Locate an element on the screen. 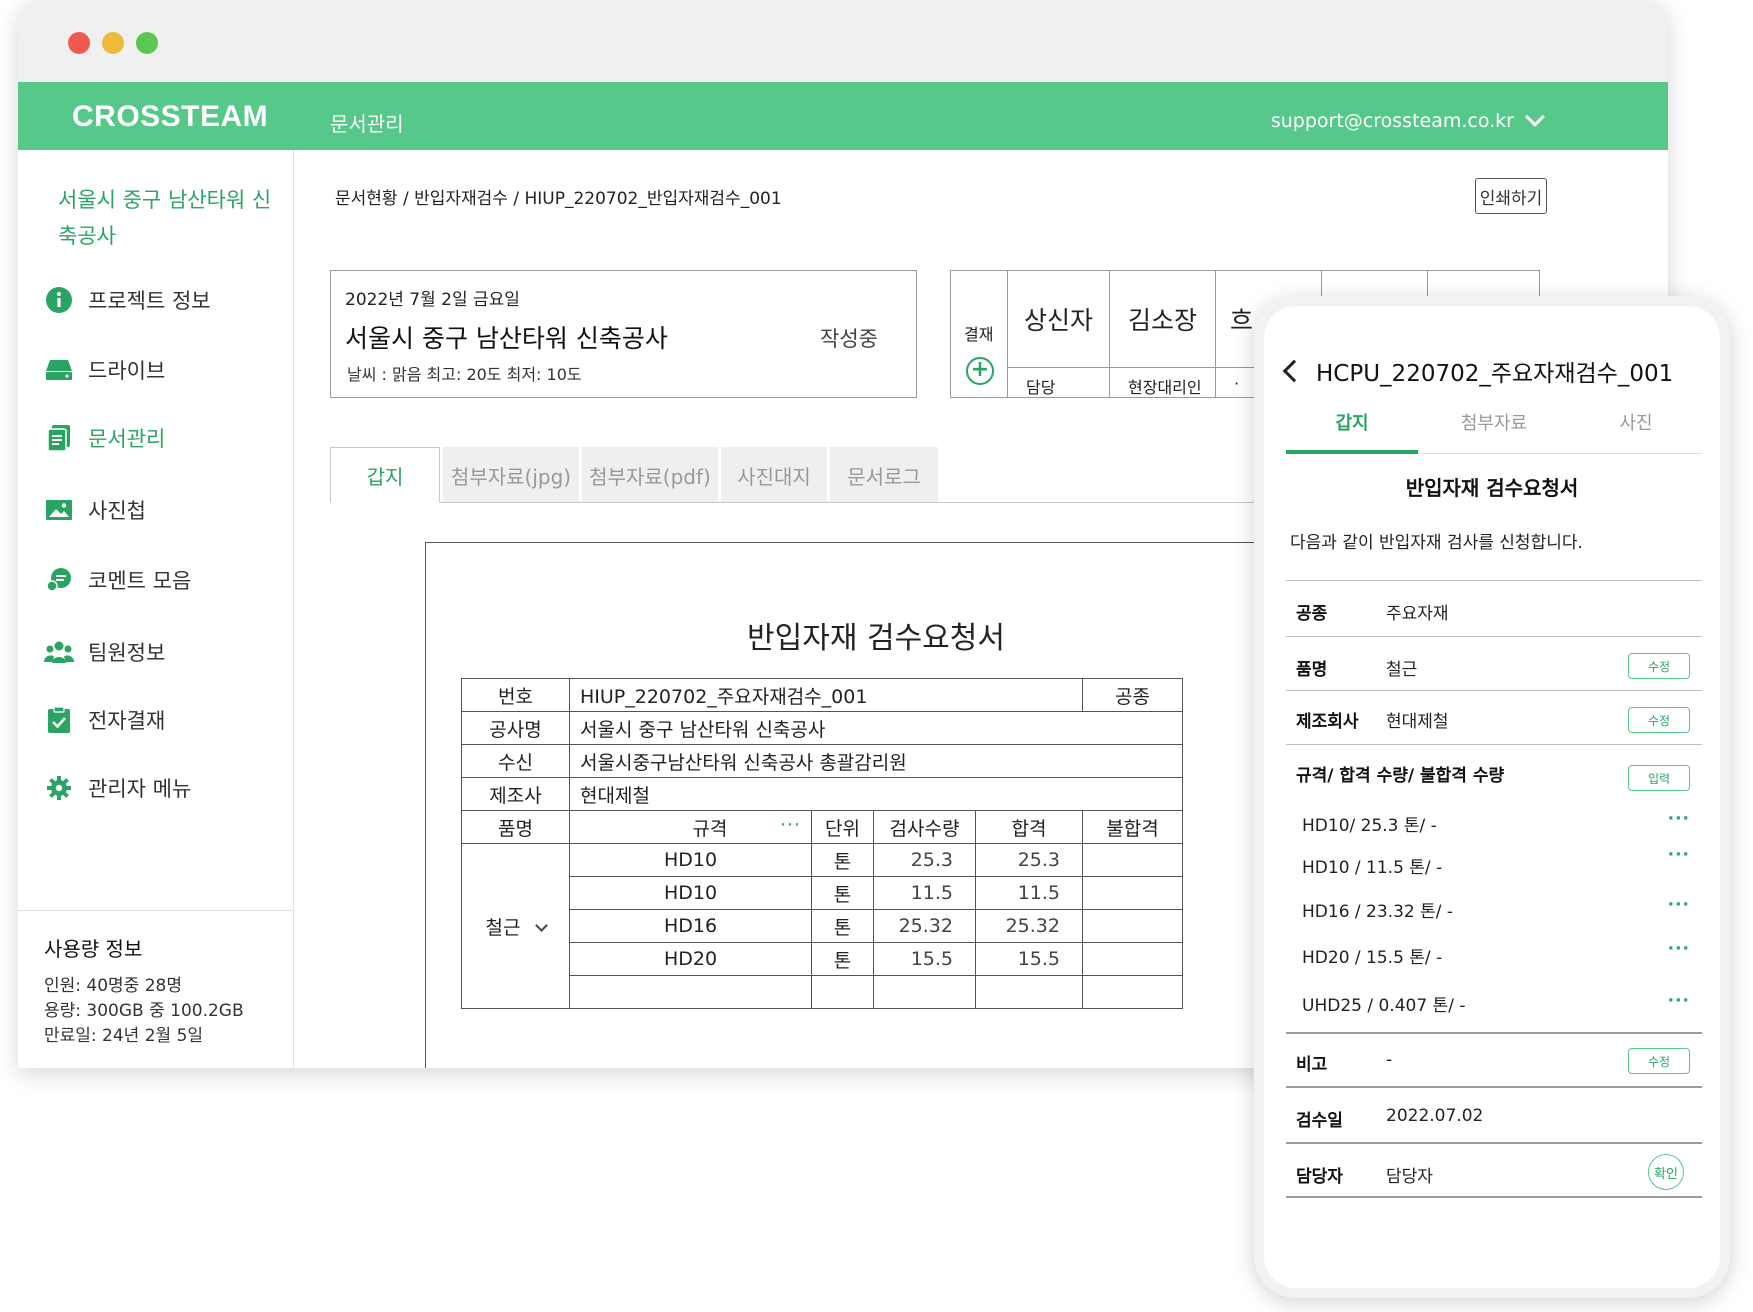 Image resolution: width=1753 pixels, height=1312 pixels. table-row: 번호 HIUP_220702_주요자재검수_001 공종 is located at coordinates (822, 695).